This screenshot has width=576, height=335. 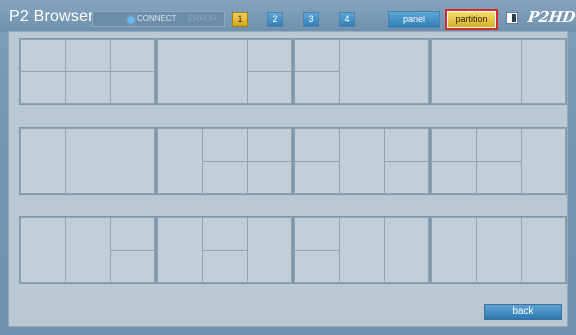 What do you see at coordinates (551, 17) in the screenshot?
I see `p2hd-logo: P2HD` at bounding box center [551, 17].